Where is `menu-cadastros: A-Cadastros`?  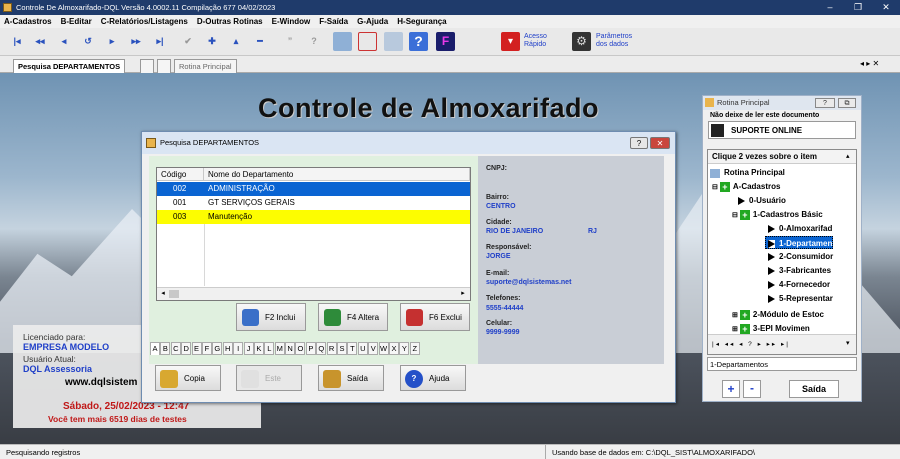
menu-cadastros: A-Cadastros is located at coordinates (28, 21).